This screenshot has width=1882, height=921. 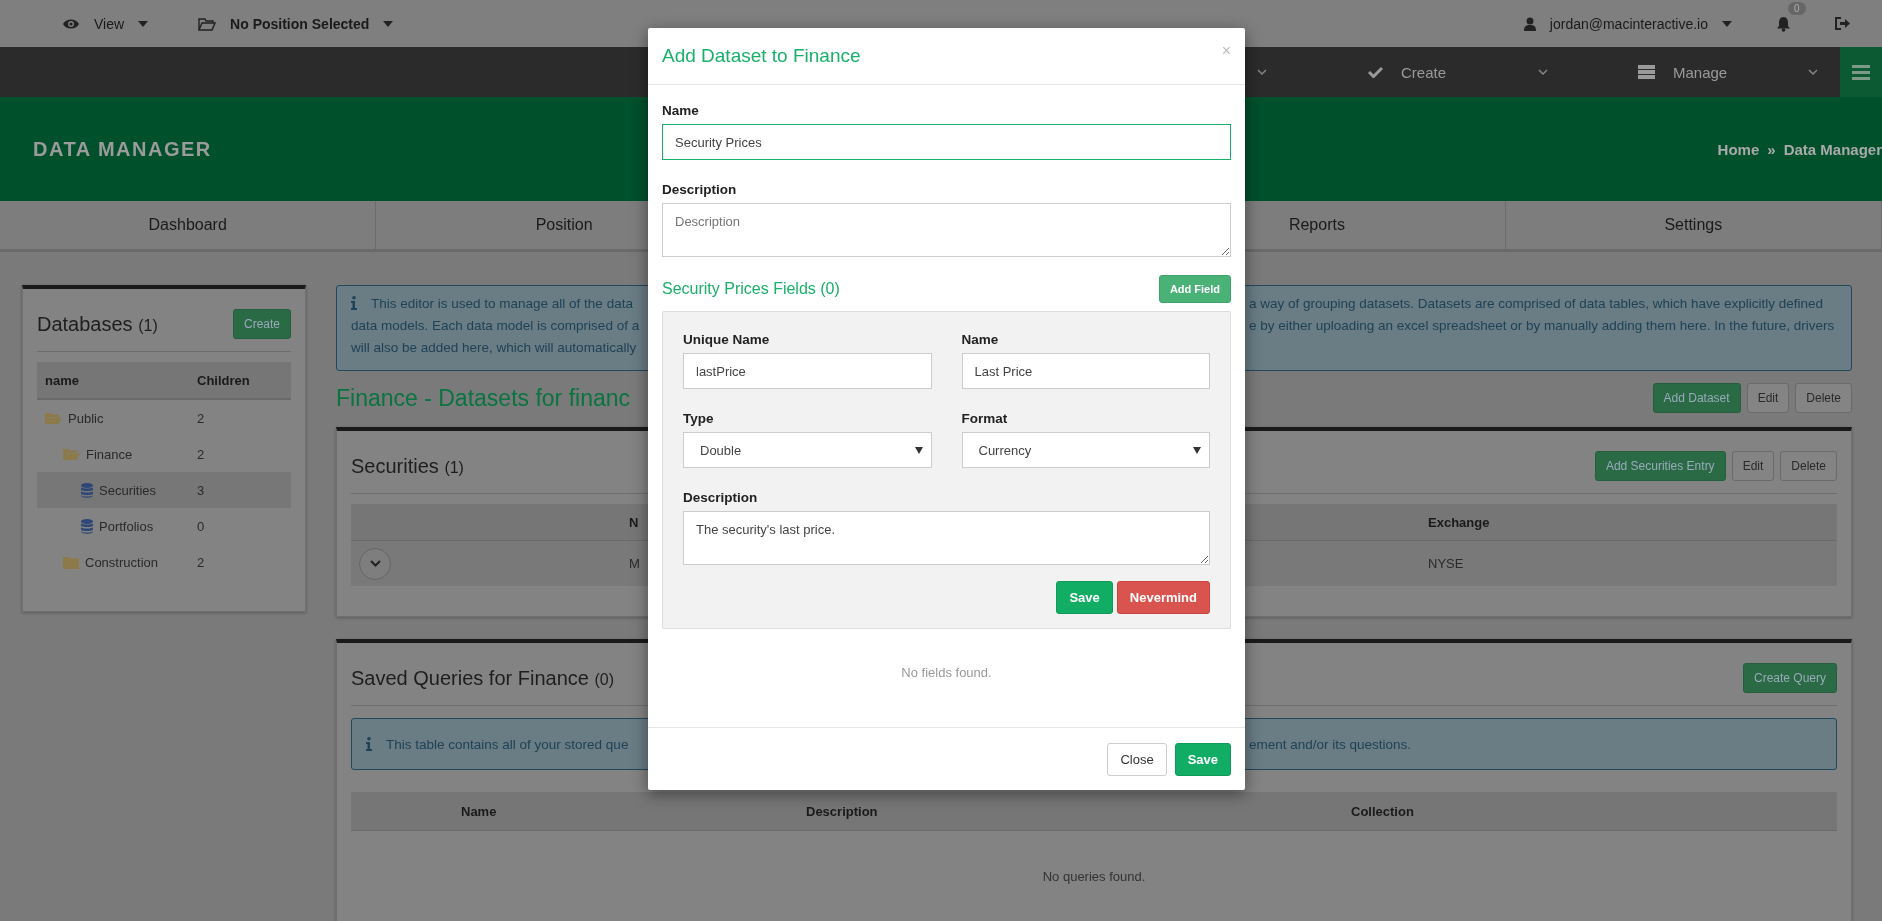 I want to click on notification-badge: 0, so click(x=1797, y=8).